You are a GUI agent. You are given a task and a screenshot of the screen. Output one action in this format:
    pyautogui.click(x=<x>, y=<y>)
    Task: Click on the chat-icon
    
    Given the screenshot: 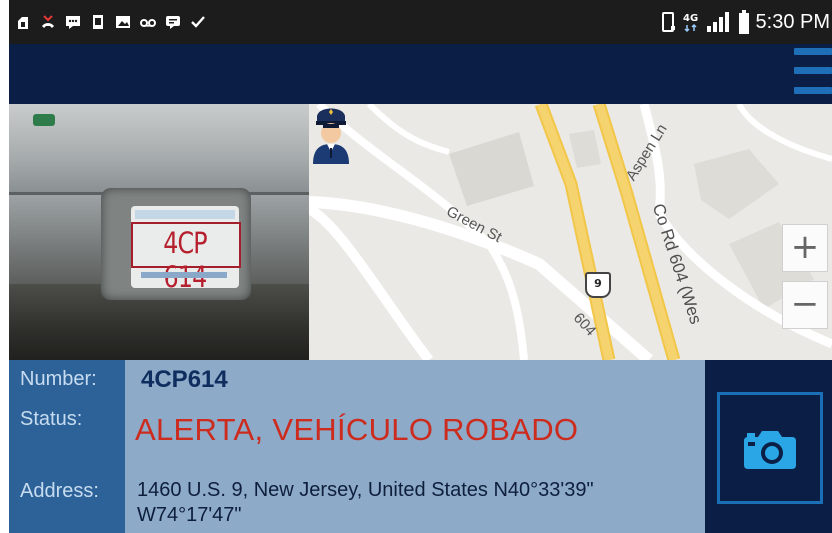 What is the action you would take?
    pyautogui.click(x=173, y=22)
    